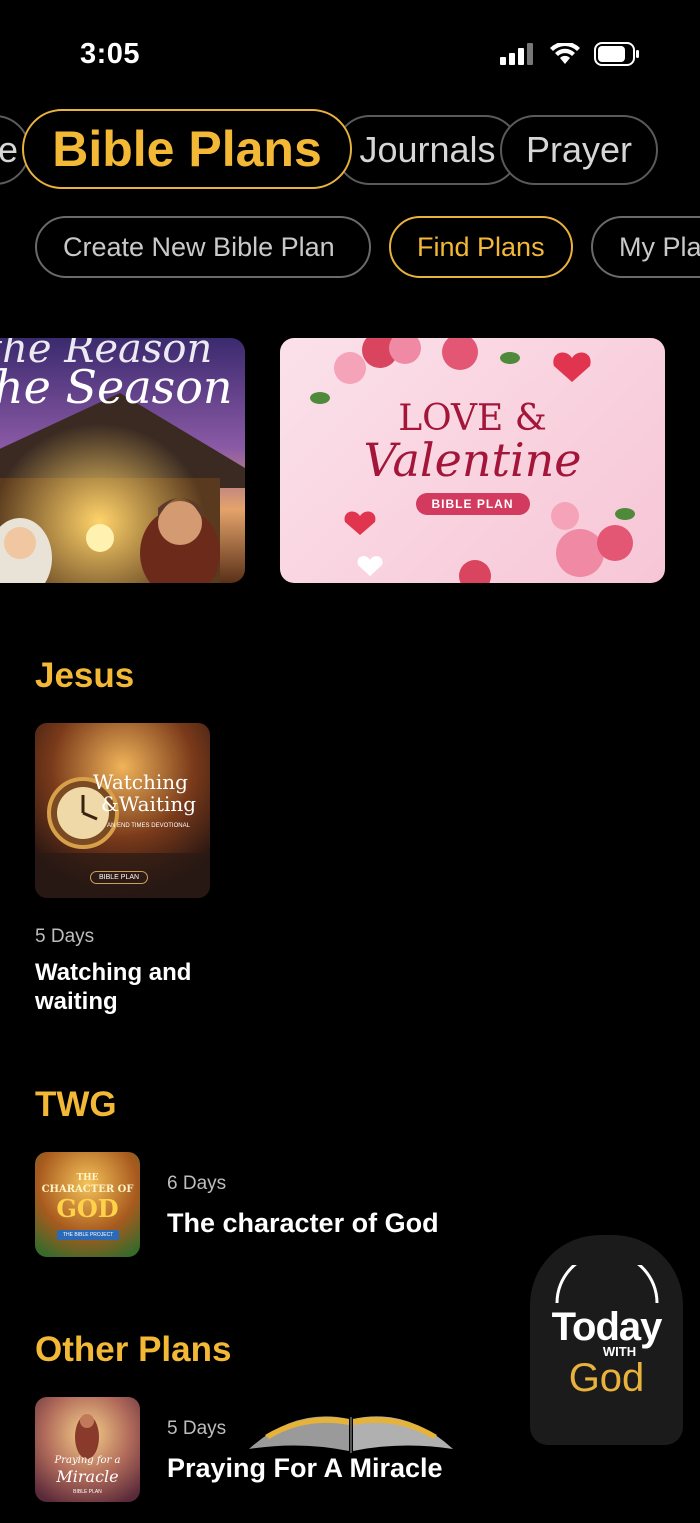 The image size is (700, 1523). I want to click on today-with-god-logo: Today WITH God, so click(606, 1340).